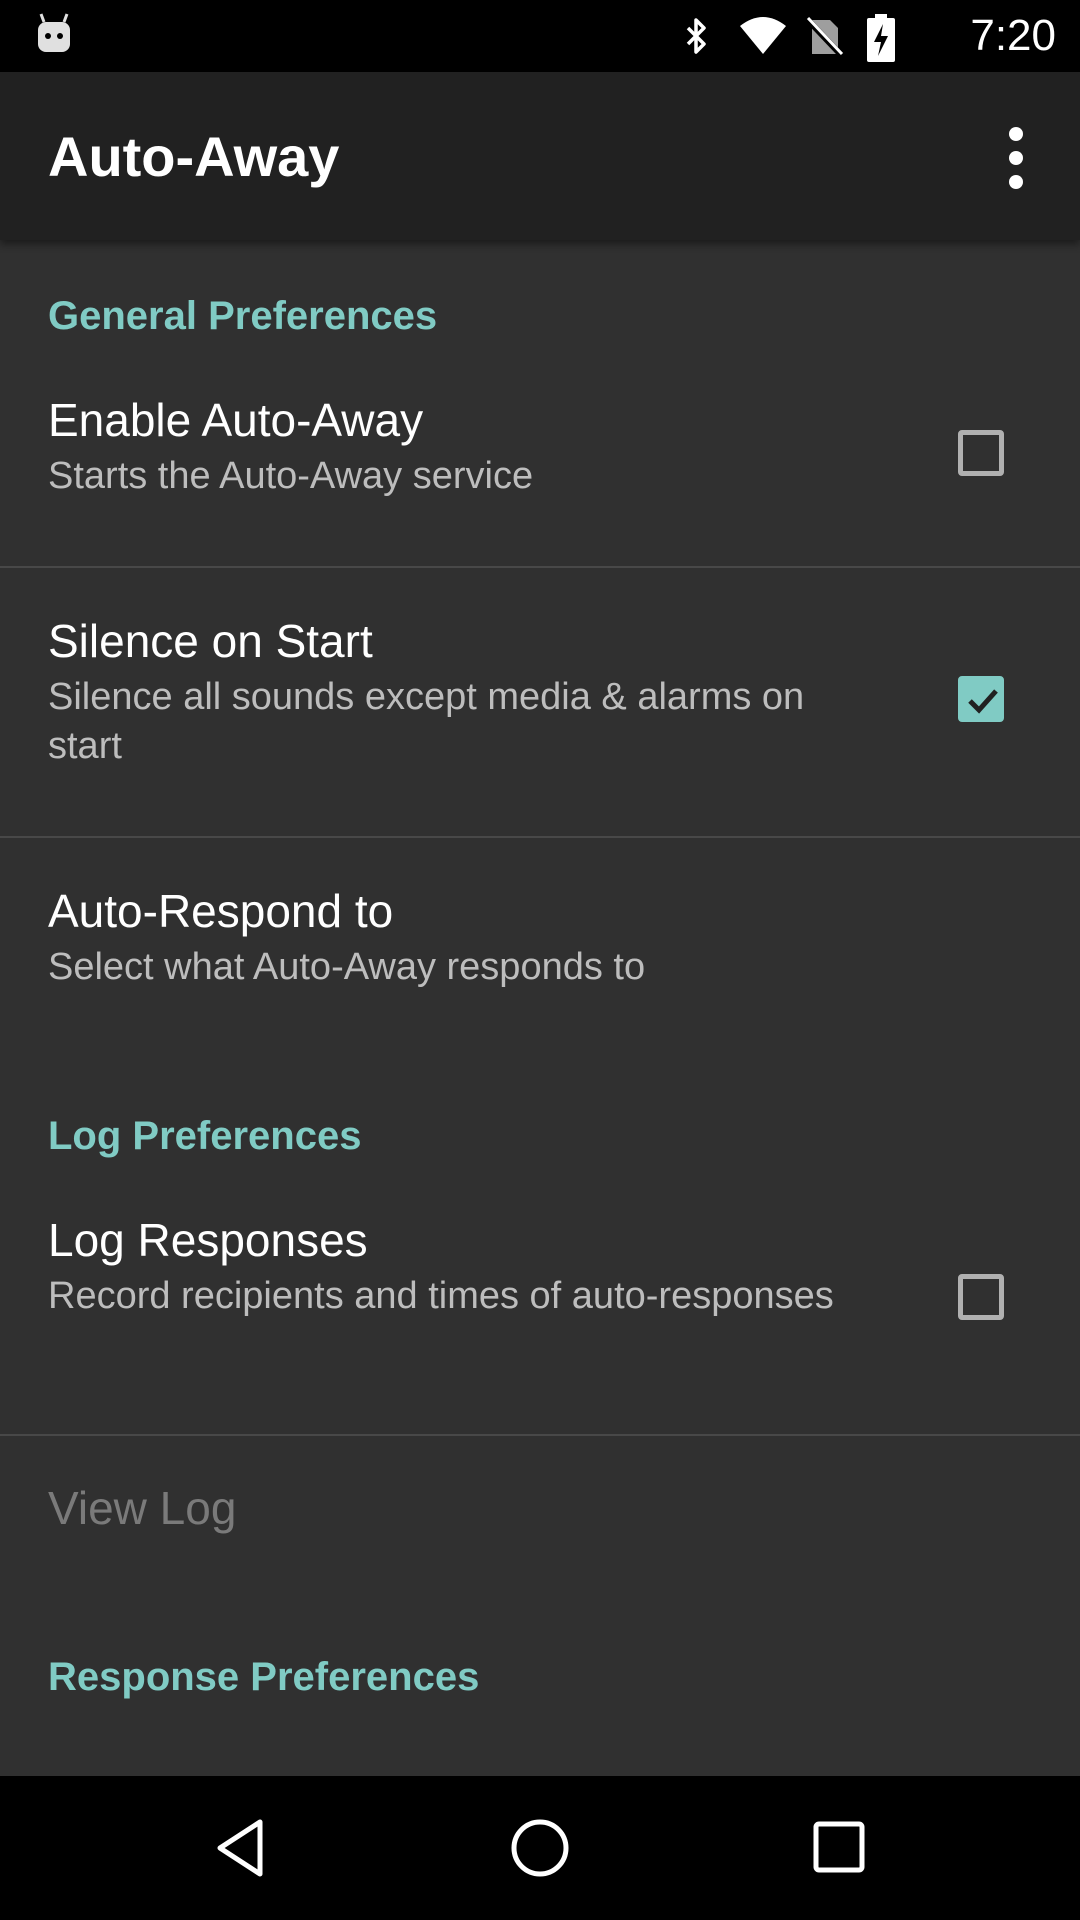  I want to click on wifi-icon, so click(762, 36).